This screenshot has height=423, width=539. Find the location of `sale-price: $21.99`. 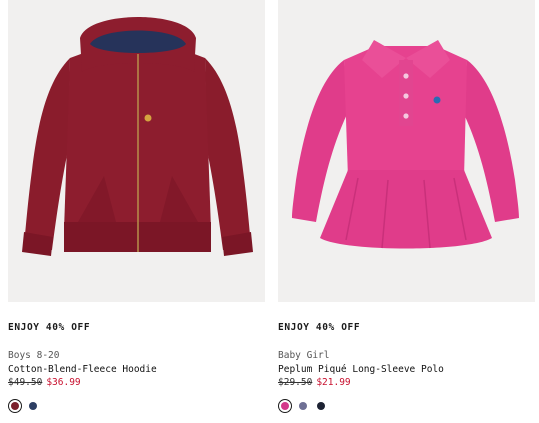

sale-price: $21.99 is located at coordinates (333, 382).